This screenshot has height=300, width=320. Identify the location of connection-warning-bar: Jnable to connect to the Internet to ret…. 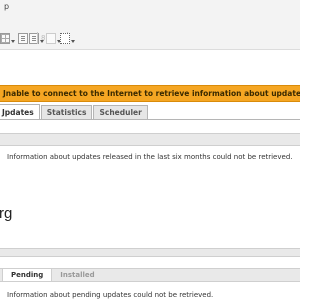
(150, 93).